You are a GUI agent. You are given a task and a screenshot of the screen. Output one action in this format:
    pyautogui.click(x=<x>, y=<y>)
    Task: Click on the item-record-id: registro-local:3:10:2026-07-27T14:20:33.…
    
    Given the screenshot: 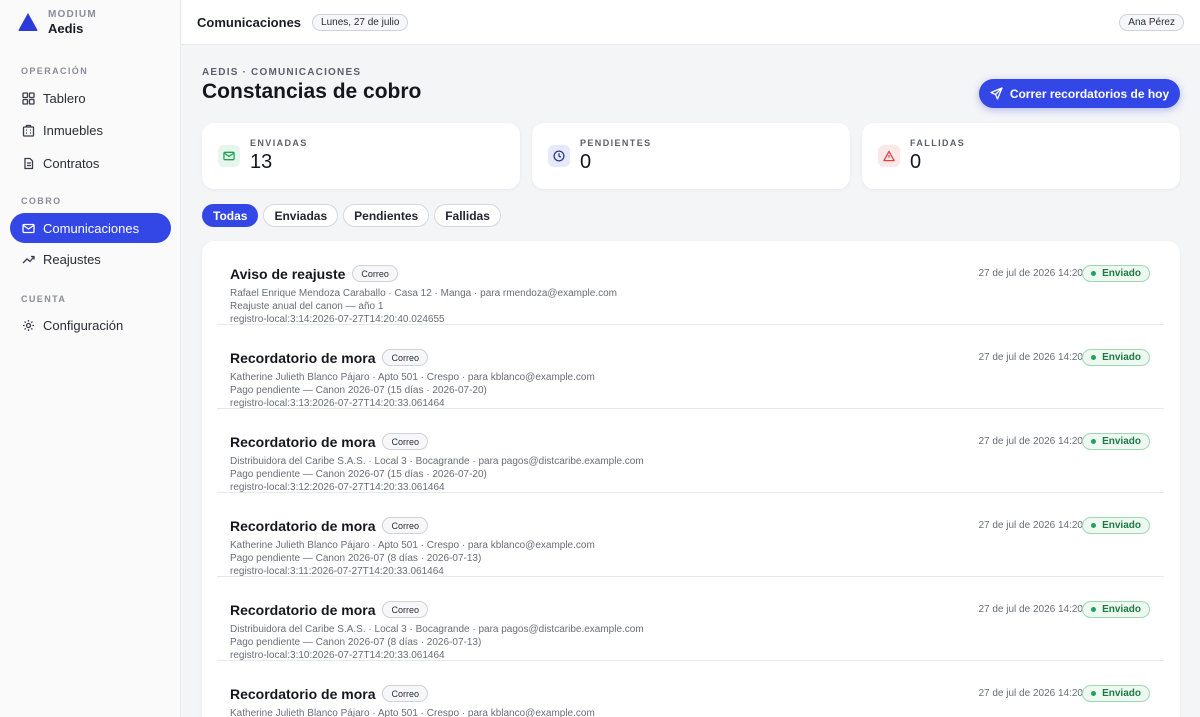 What is the action you would take?
    pyautogui.click(x=337, y=655)
    